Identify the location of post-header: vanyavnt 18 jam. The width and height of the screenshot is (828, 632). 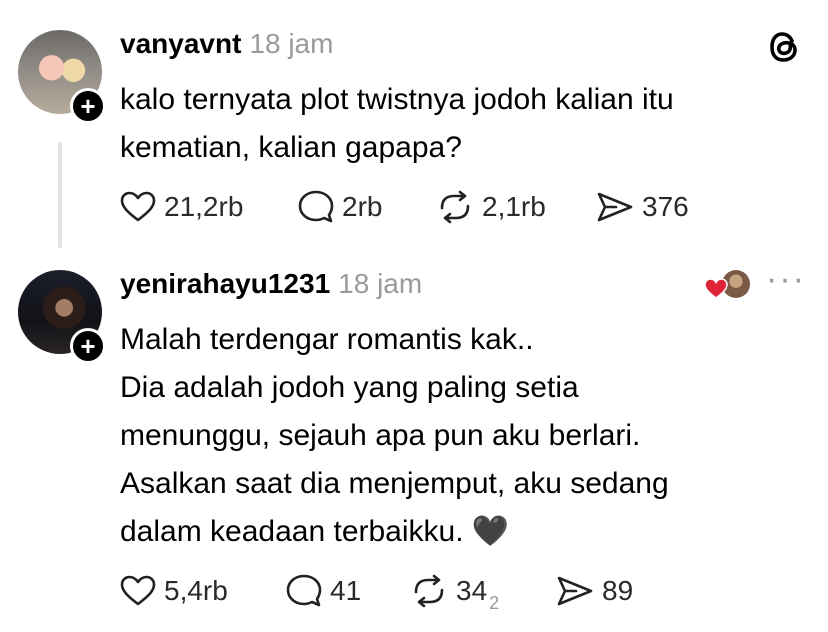
(226, 44).